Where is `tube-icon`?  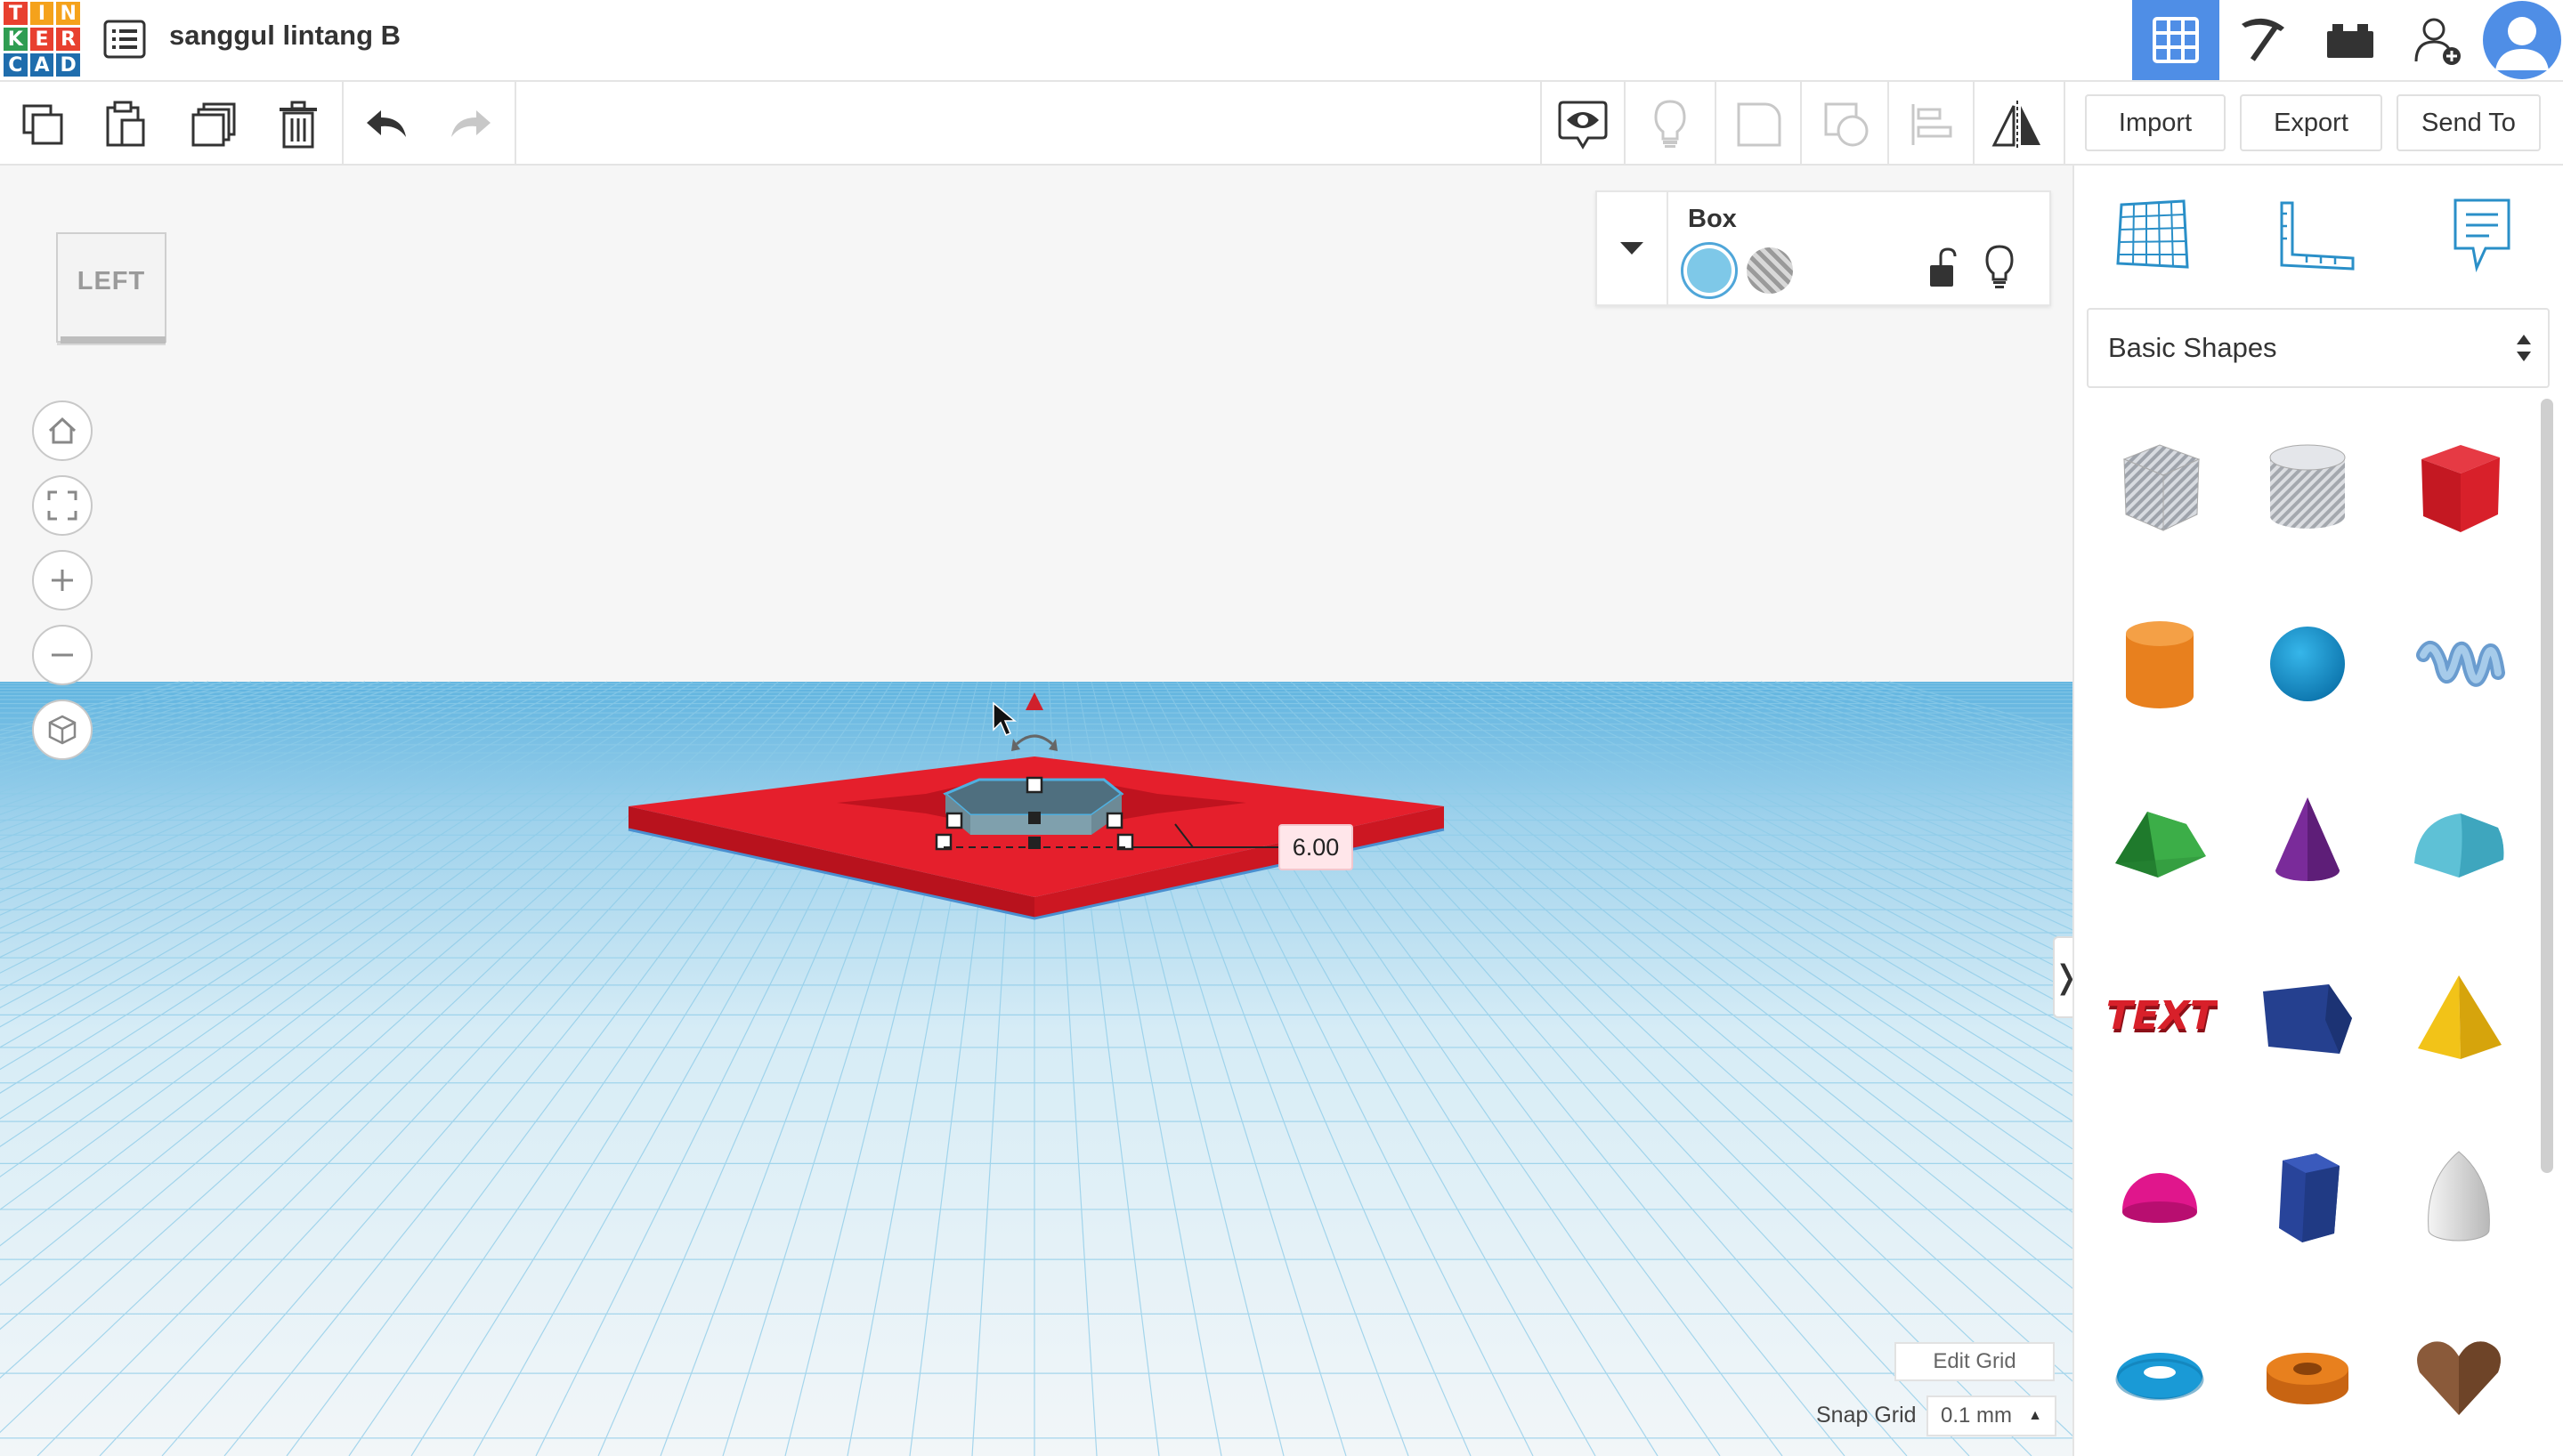 tube-icon is located at coordinates (2307, 1378).